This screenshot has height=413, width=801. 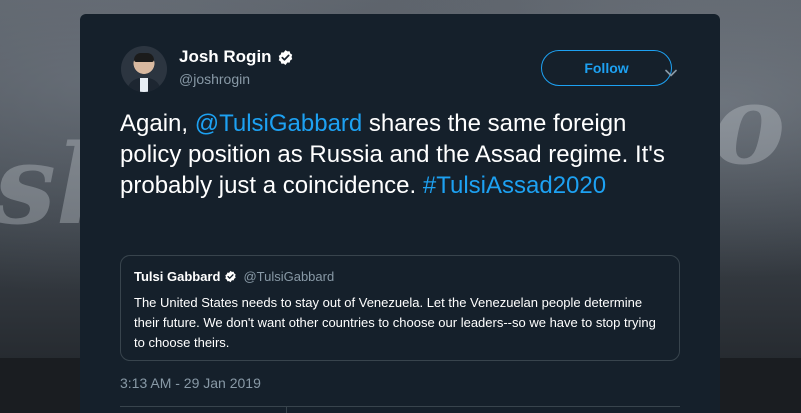 What do you see at coordinates (144, 69) in the screenshot?
I see `avatar` at bounding box center [144, 69].